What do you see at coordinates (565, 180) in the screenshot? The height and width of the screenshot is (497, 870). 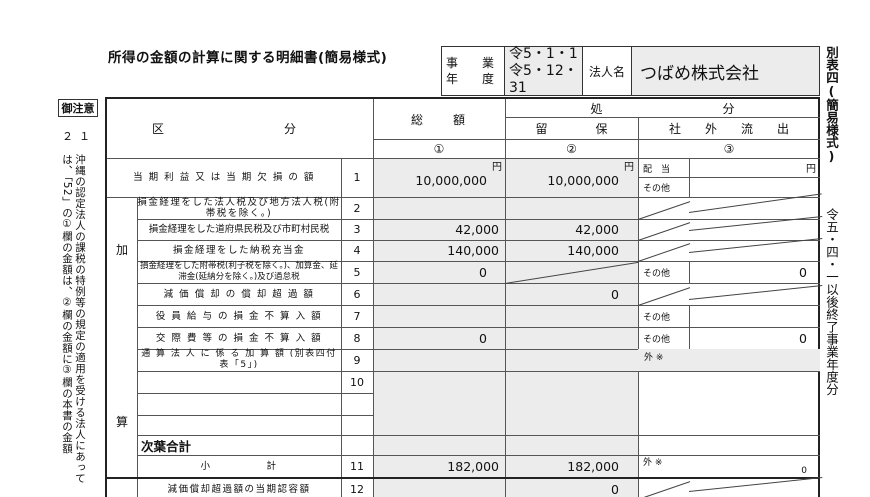 I see `row-1-ryuho: 10,000,000` at bounding box center [565, 180].